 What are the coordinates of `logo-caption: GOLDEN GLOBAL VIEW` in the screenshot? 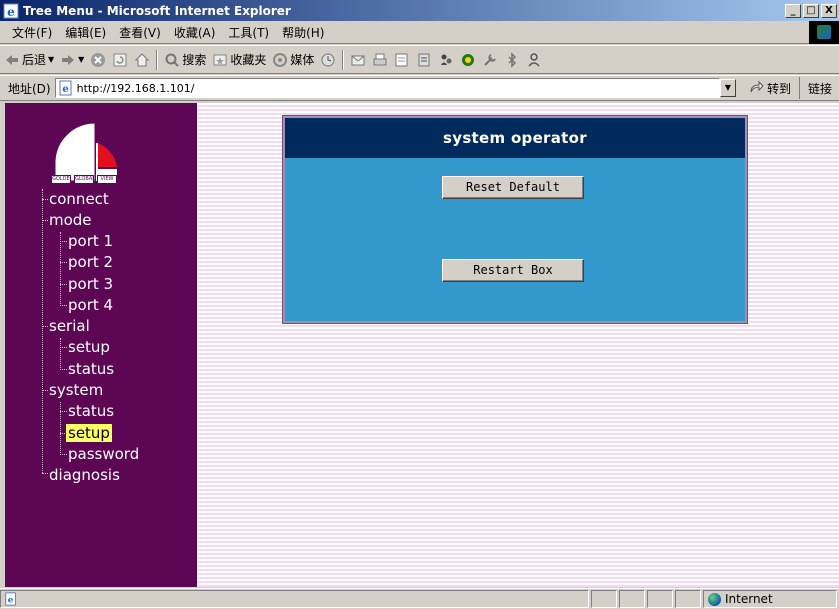 It's located at (84, 179).